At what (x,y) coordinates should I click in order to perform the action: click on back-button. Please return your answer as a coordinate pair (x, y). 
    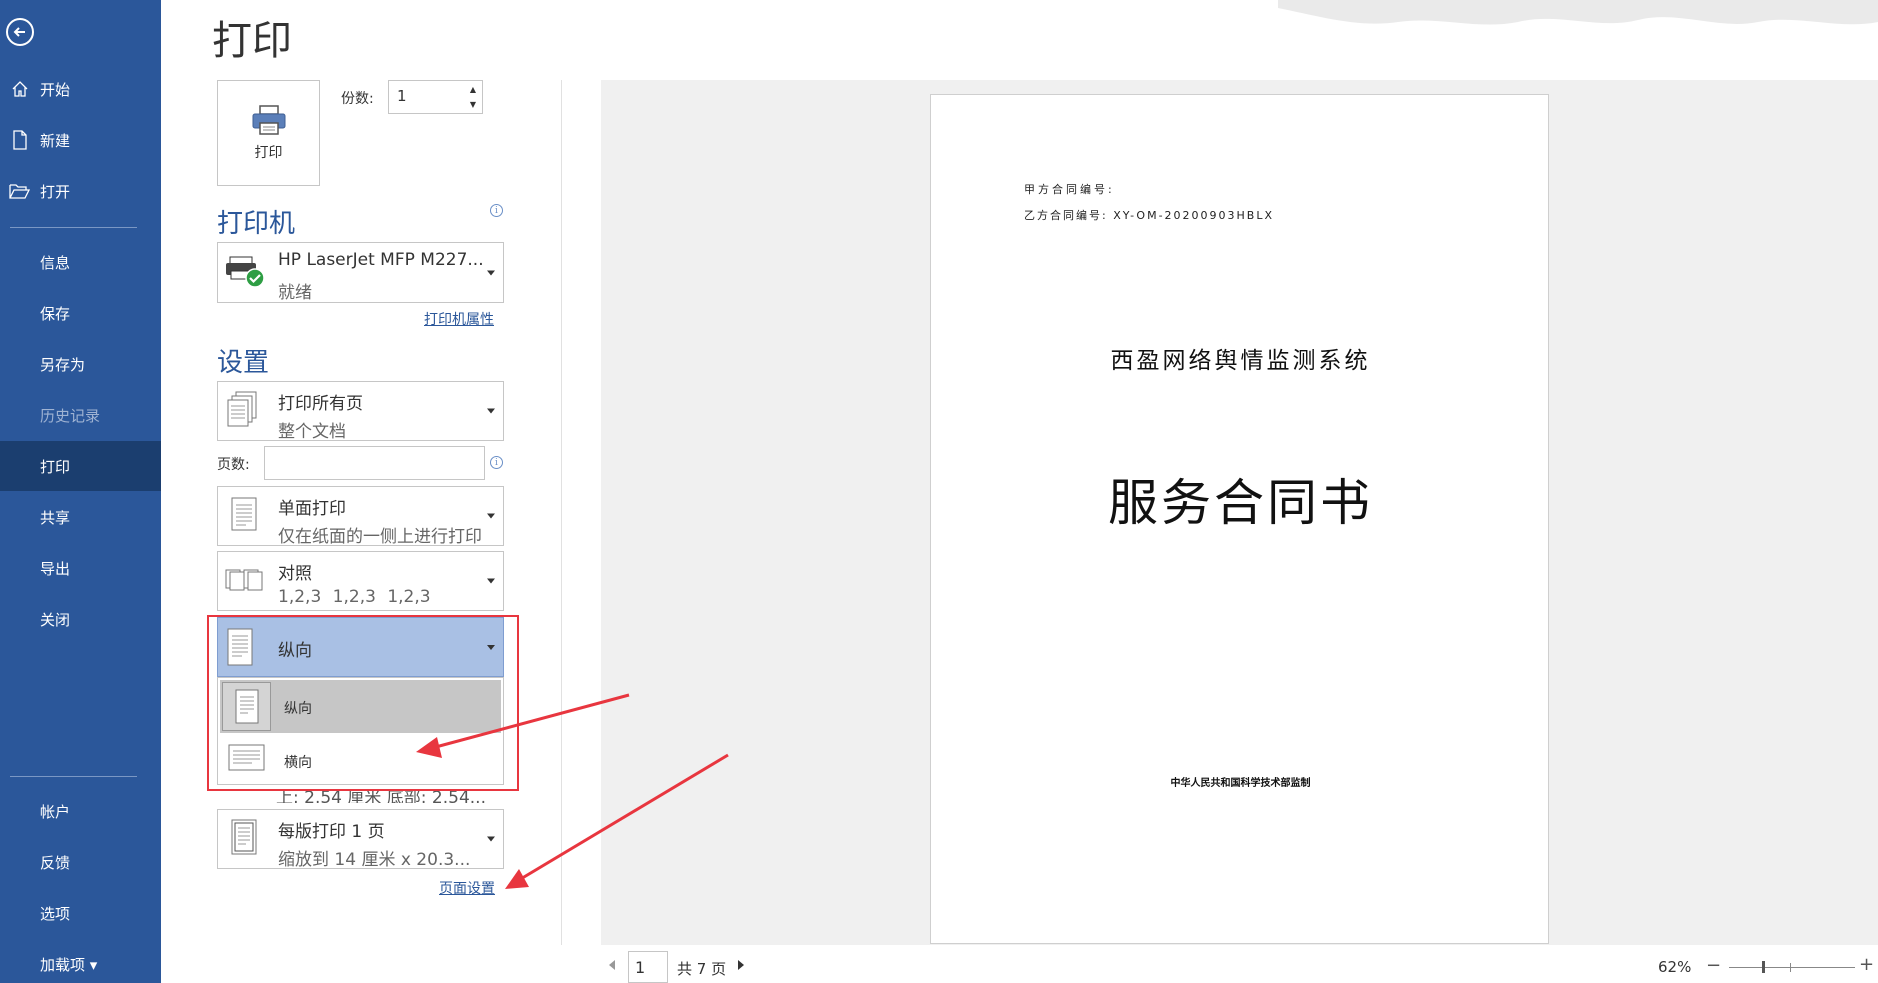
    Looking at the image, I should click on (20, 32).